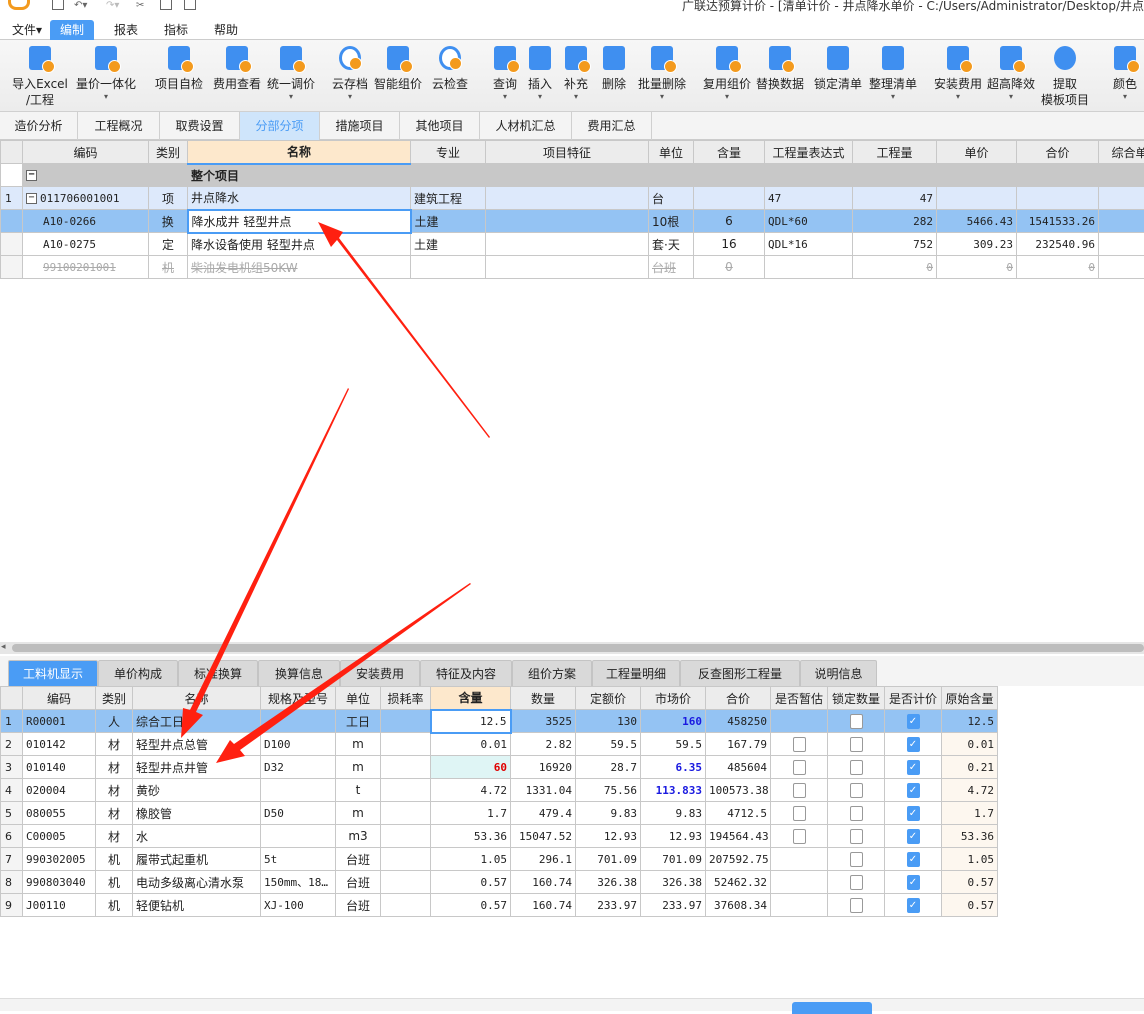 This screenshot has width=1144, height=1014. Describe the element at coordinates (86, 244) in the screenshot. I see `cell: A10-0275` at that location.